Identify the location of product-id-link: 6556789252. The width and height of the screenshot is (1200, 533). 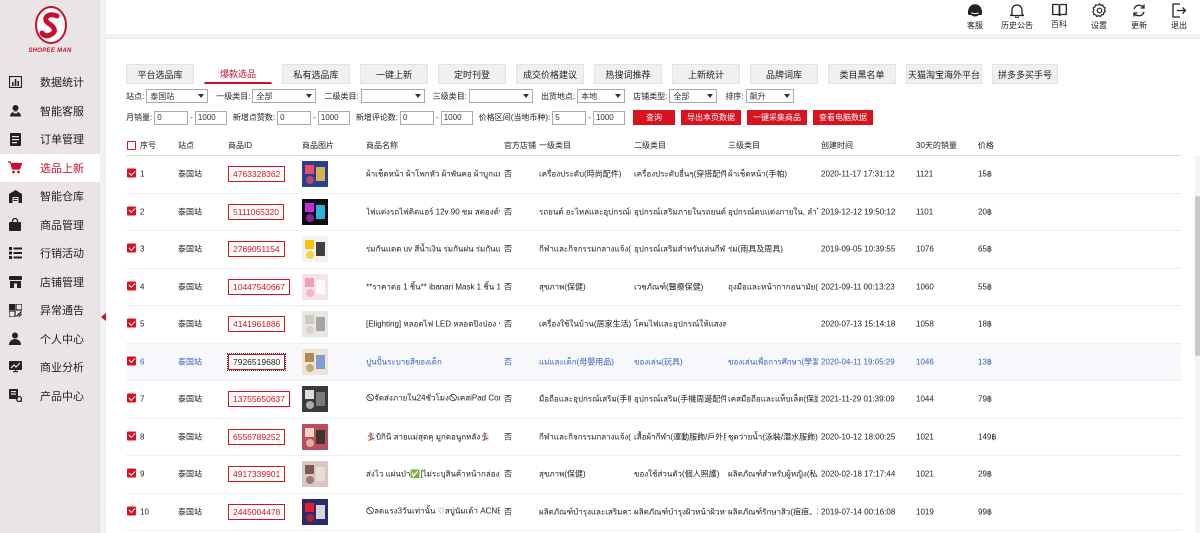
(257, 436).